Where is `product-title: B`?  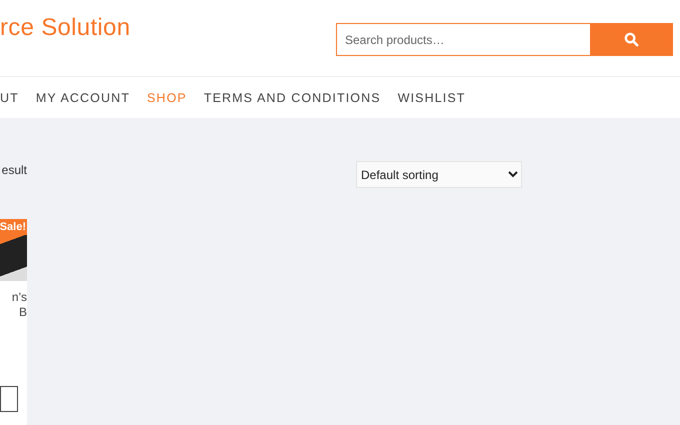
product-title: B is located at coordinates (22, 312).